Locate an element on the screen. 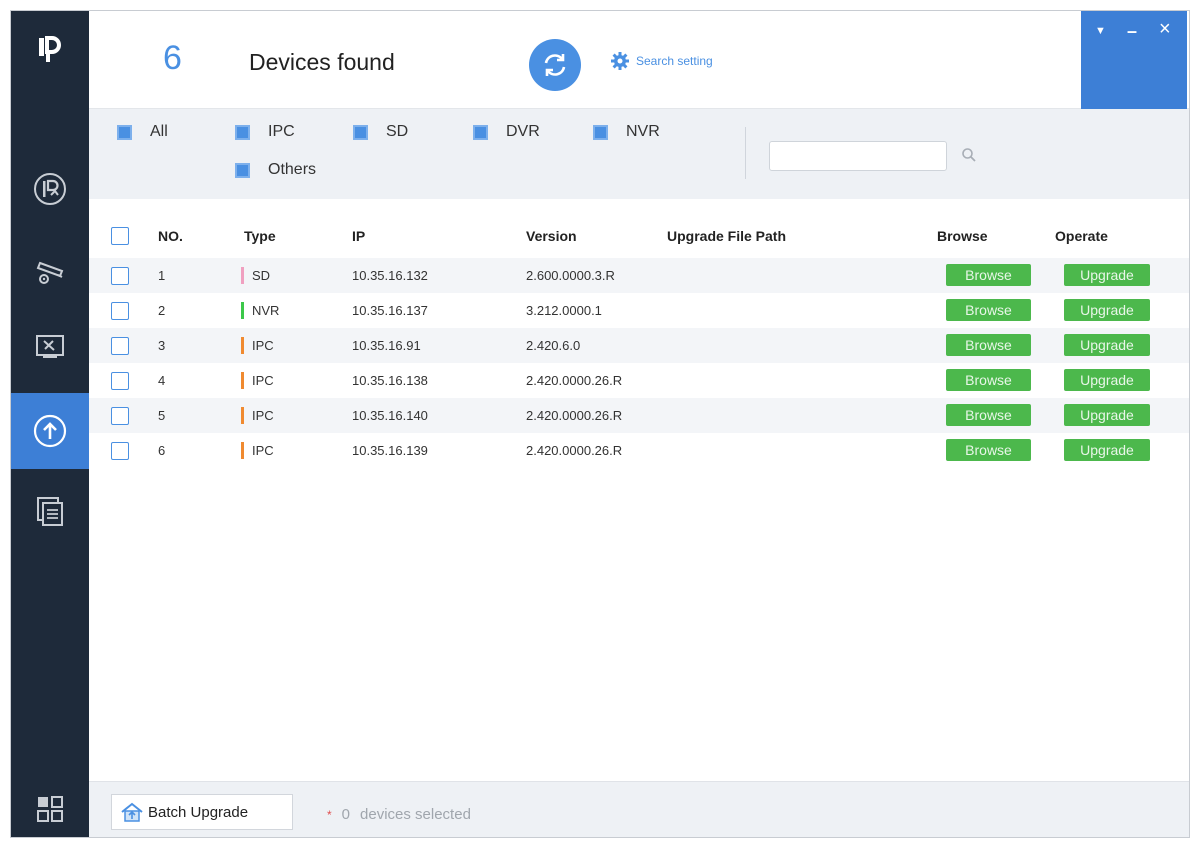 The height and width of the screenshot is (842, 1198). row-no: 1 is located at coordinates (162, 275).